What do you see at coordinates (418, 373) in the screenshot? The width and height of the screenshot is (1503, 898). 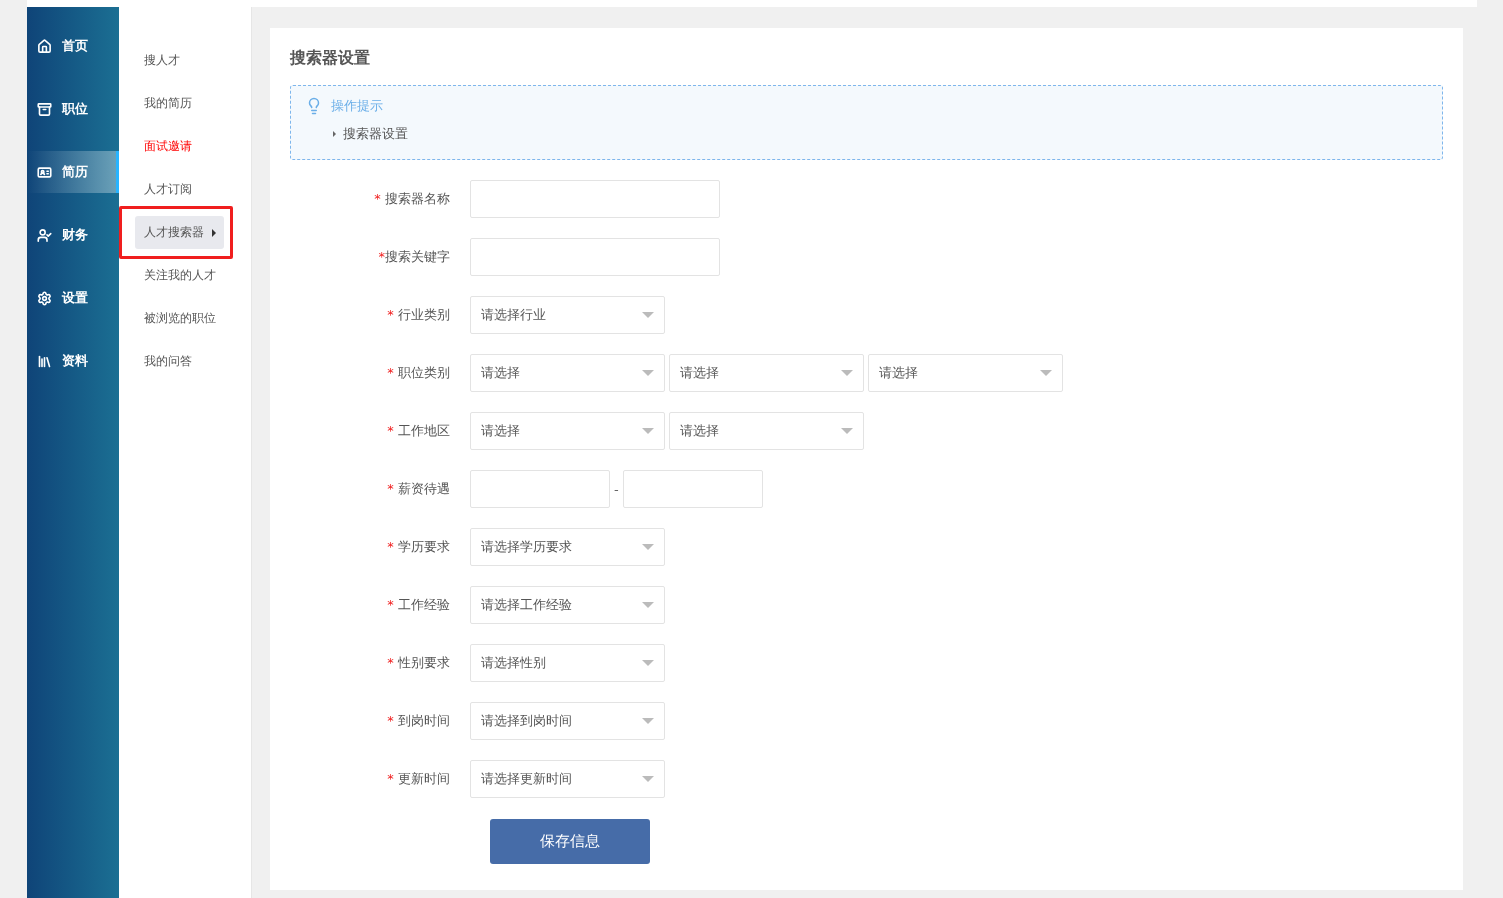 I see `field-label: * 职位类别` at bounding box center [418, 373].